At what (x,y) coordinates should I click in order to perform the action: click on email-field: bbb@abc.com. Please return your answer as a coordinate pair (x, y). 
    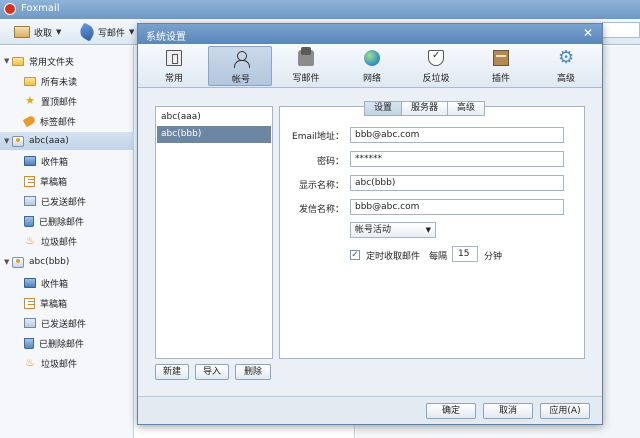
    Looking at the image, I should click on (457, 135).